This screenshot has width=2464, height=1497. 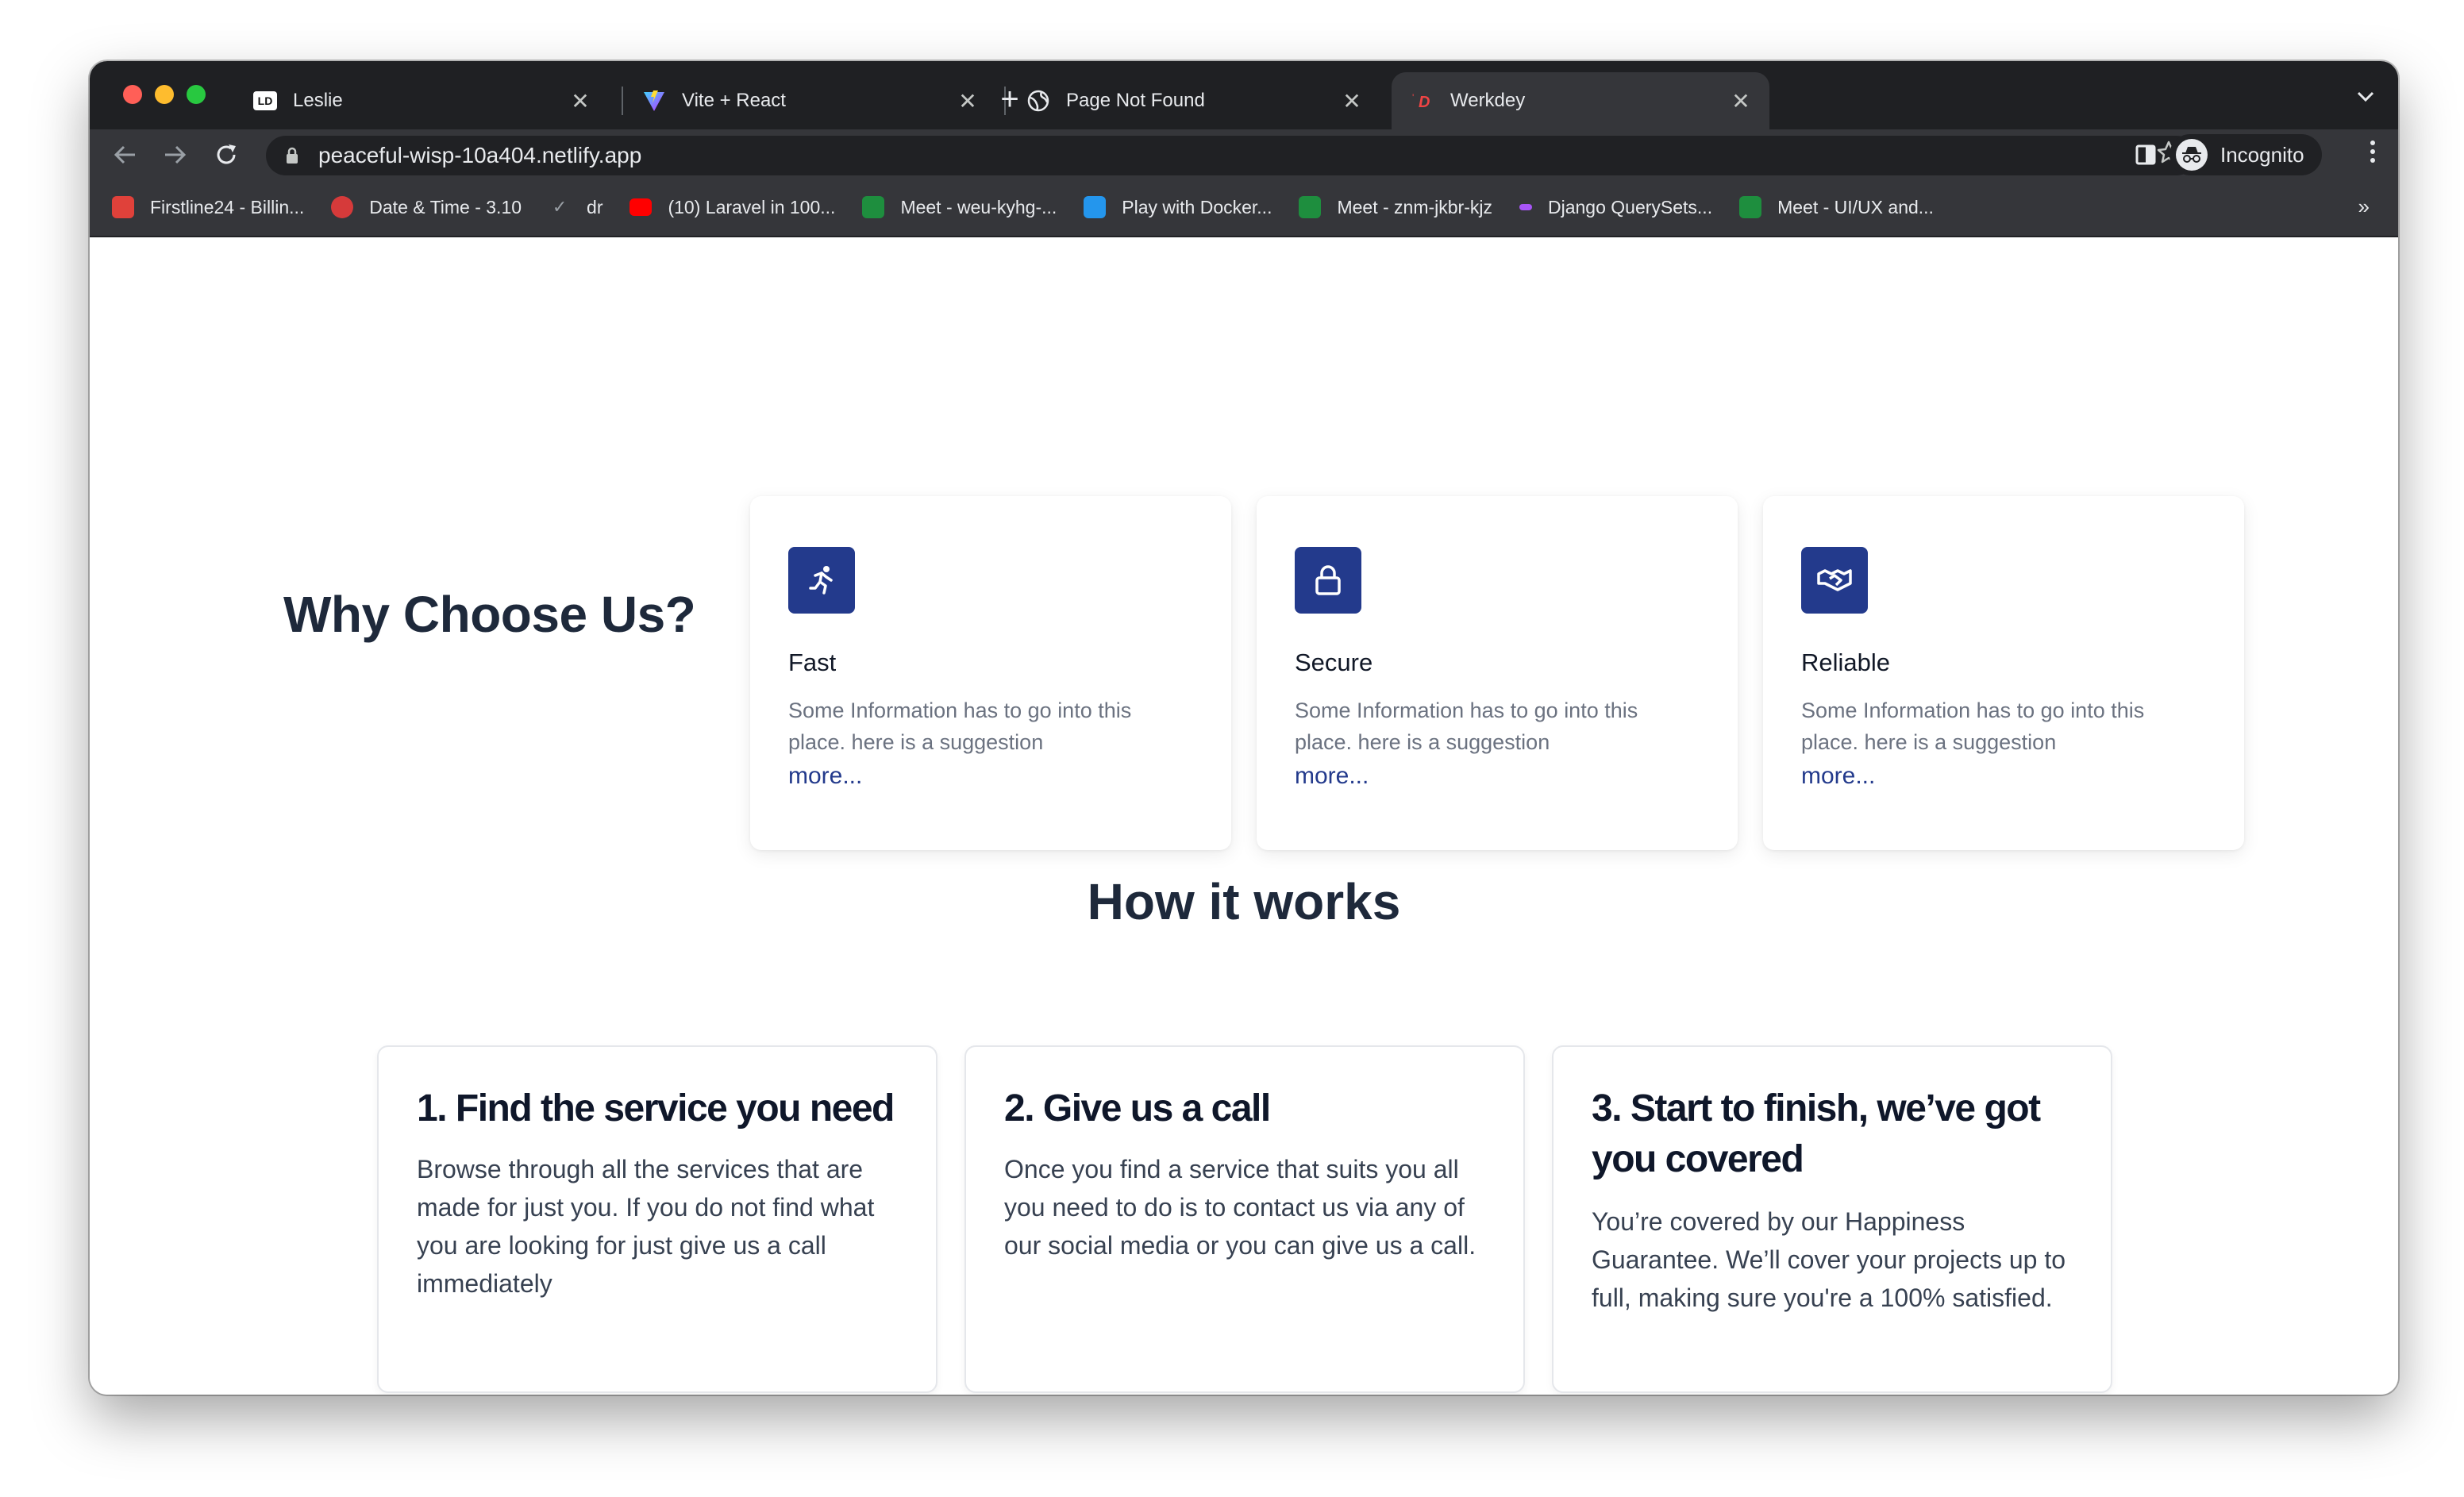 I want to click on reload-icon, so click(x=226, y=154).